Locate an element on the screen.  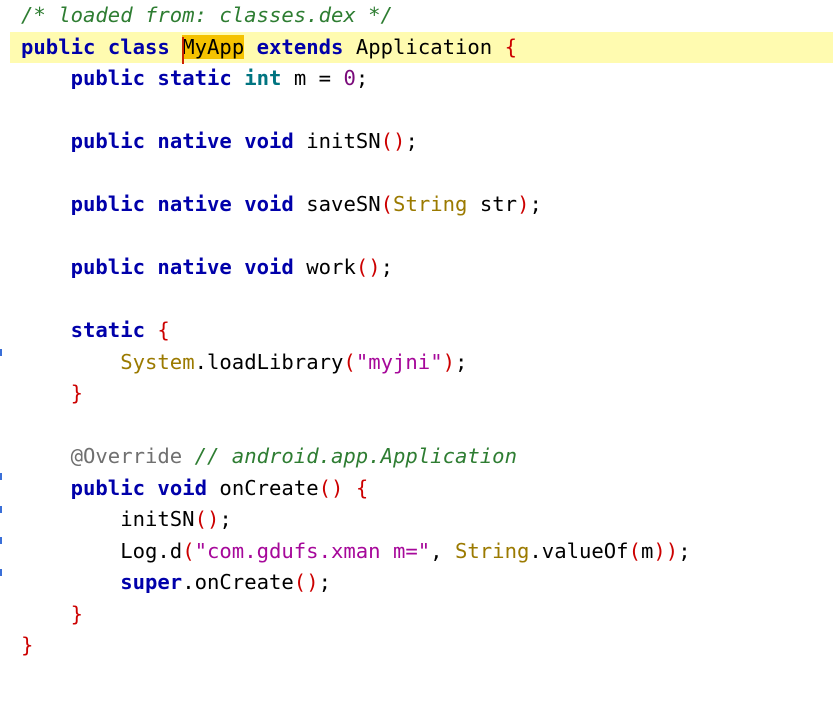
annotation-token: @Override is located at coordinates (126, 456).